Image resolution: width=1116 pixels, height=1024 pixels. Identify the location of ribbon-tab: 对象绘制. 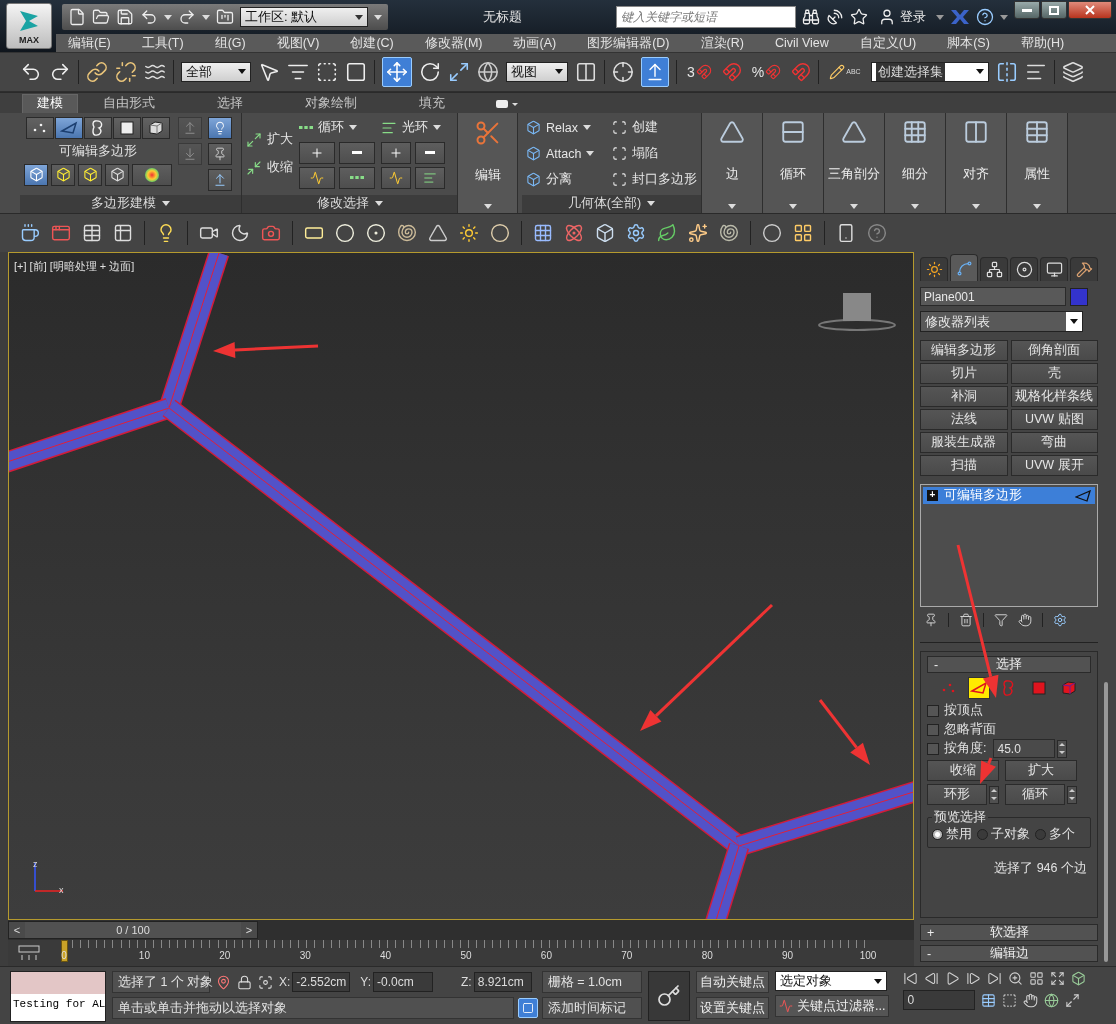
(331, 103).